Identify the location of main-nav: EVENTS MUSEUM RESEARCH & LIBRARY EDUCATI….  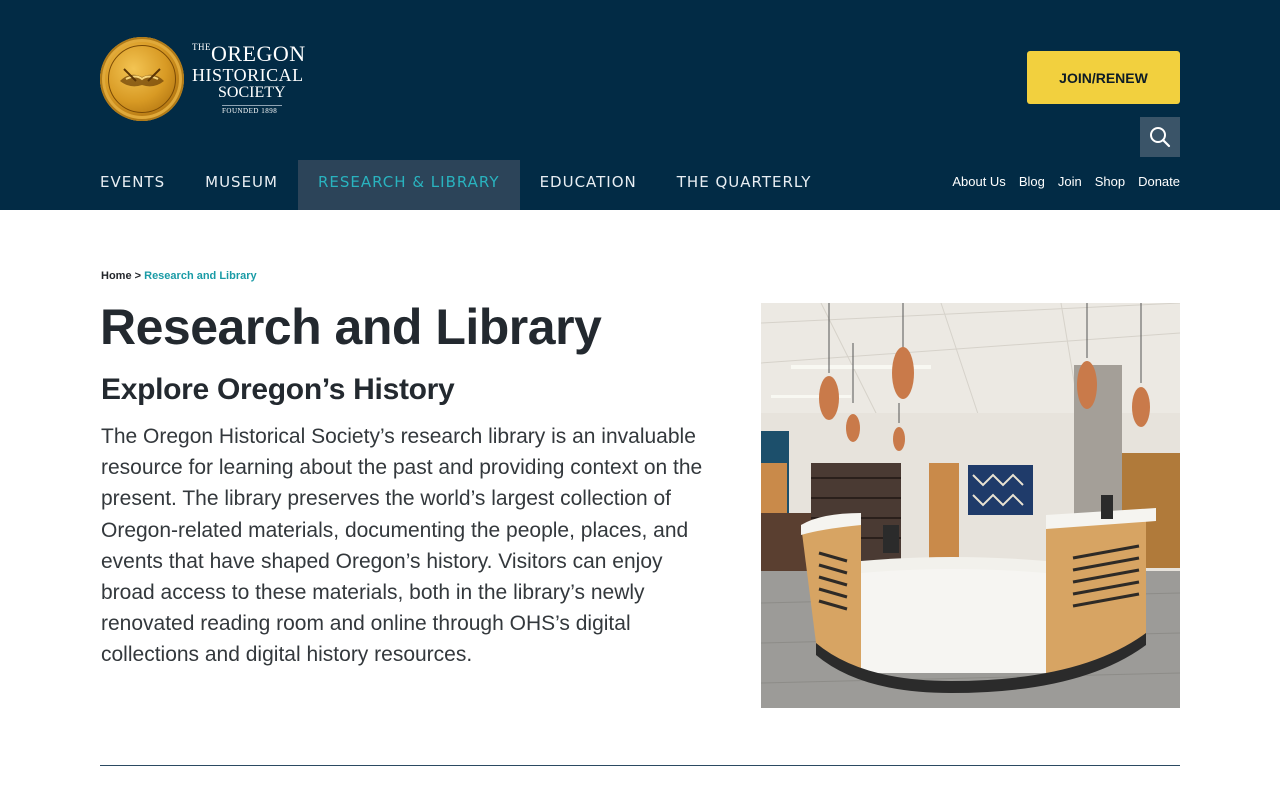
(475, 185).